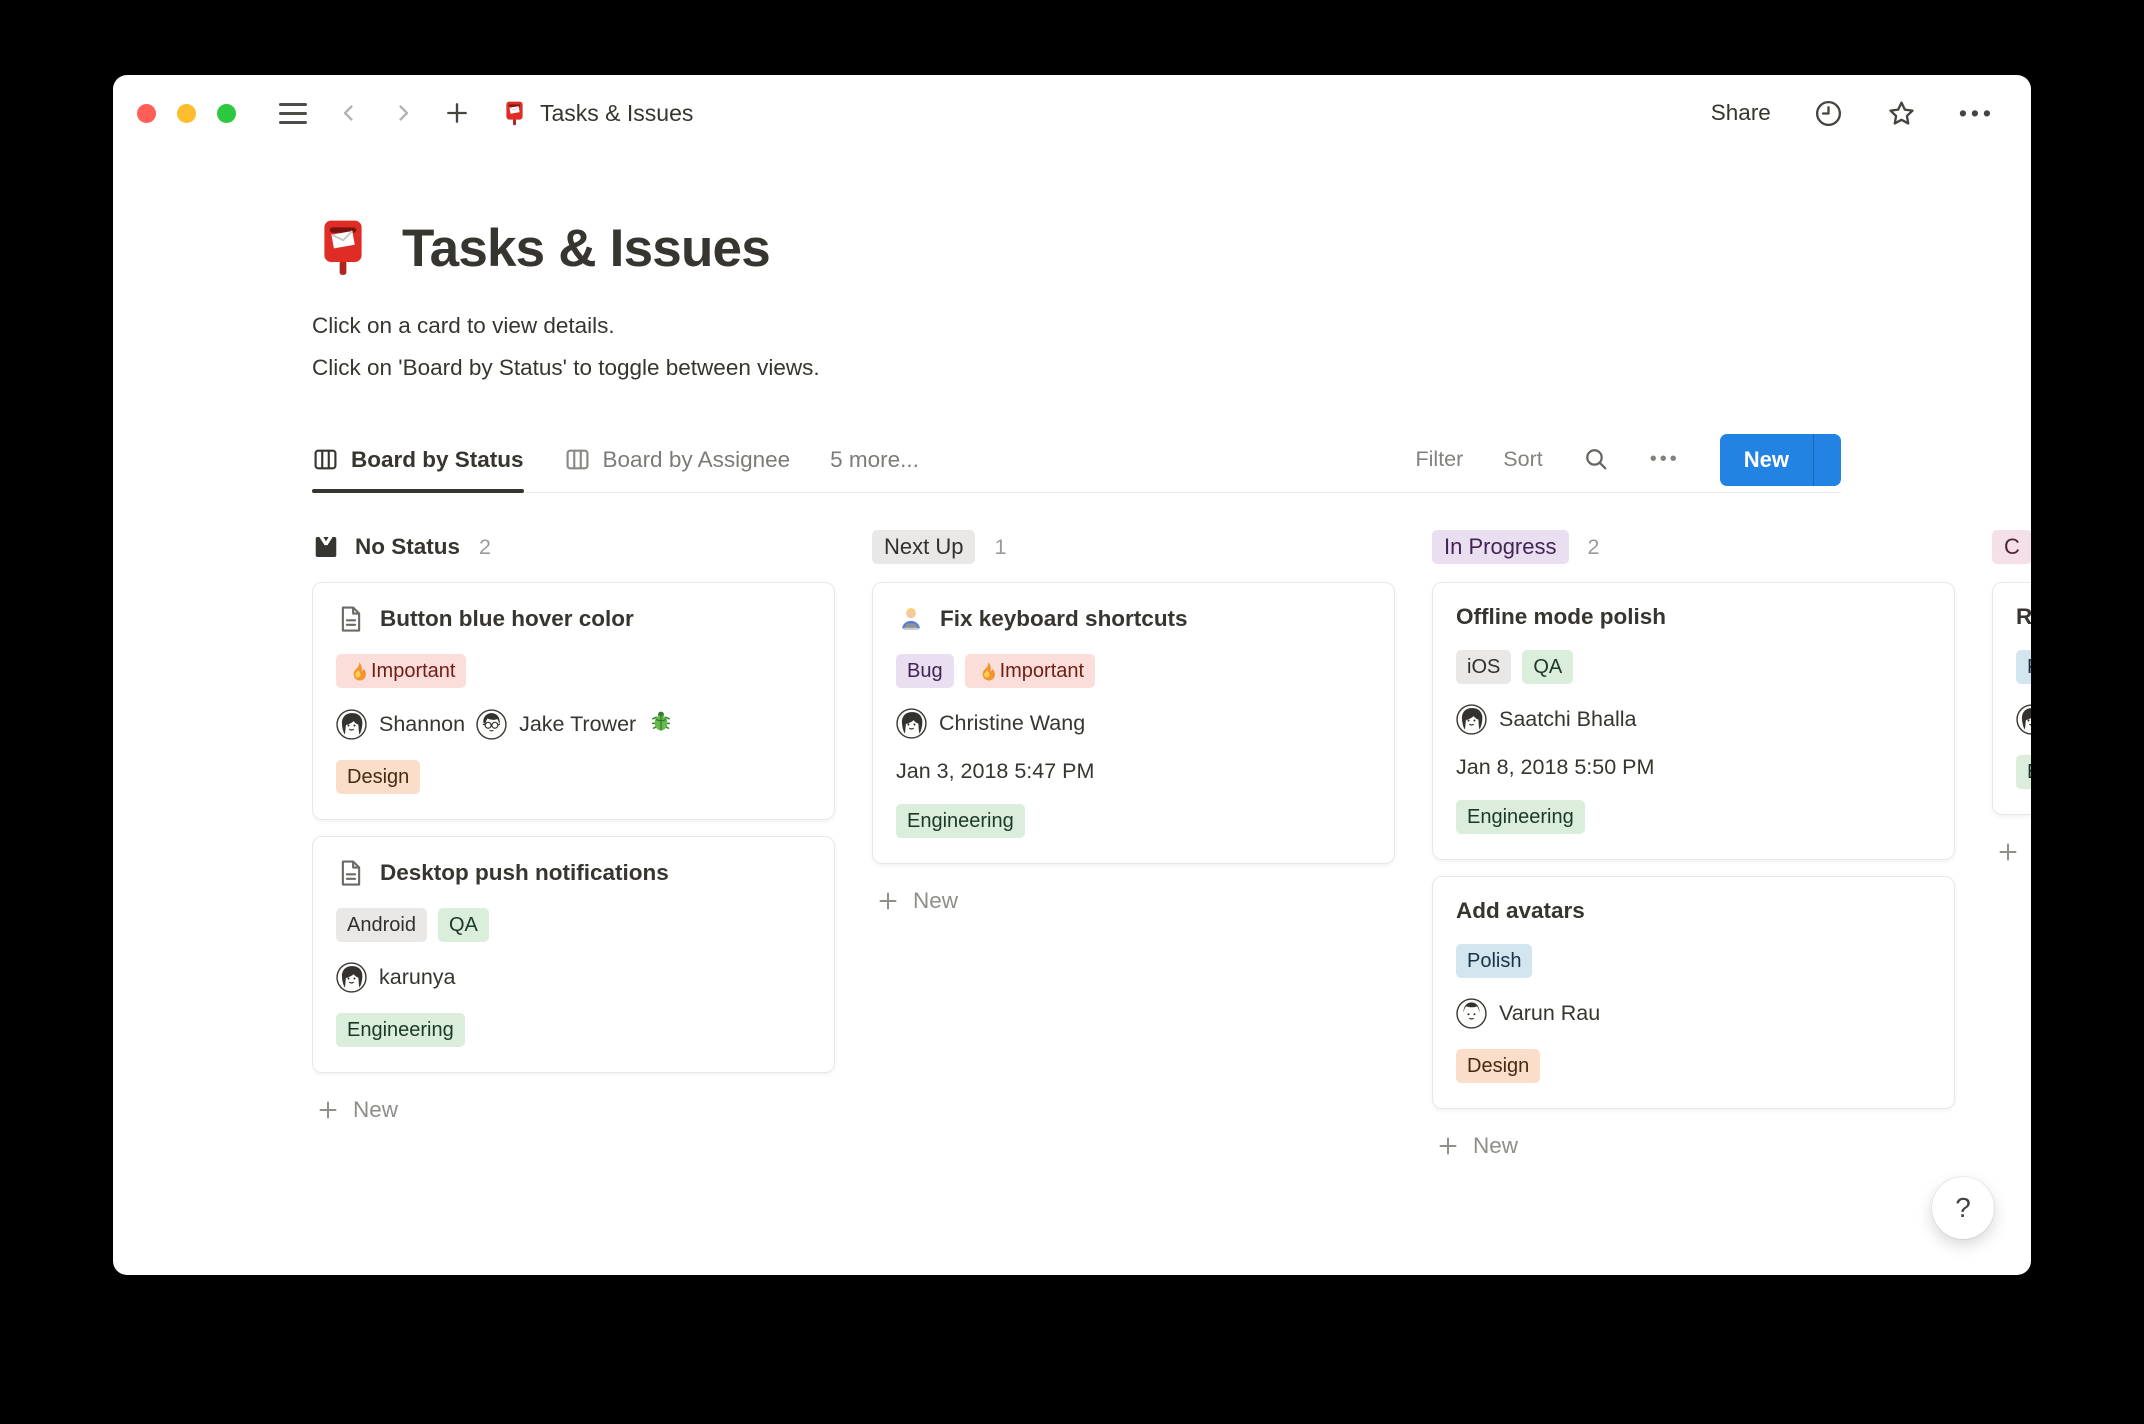  I want to click on tag-p: P, so click(2023, 667).